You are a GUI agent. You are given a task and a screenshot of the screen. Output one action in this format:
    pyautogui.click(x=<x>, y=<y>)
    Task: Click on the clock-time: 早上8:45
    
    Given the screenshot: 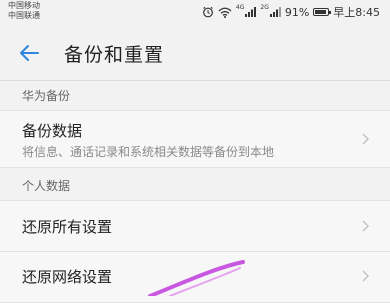 What is the action you would take?
    pyautogui.click(x=356, y=12)
    